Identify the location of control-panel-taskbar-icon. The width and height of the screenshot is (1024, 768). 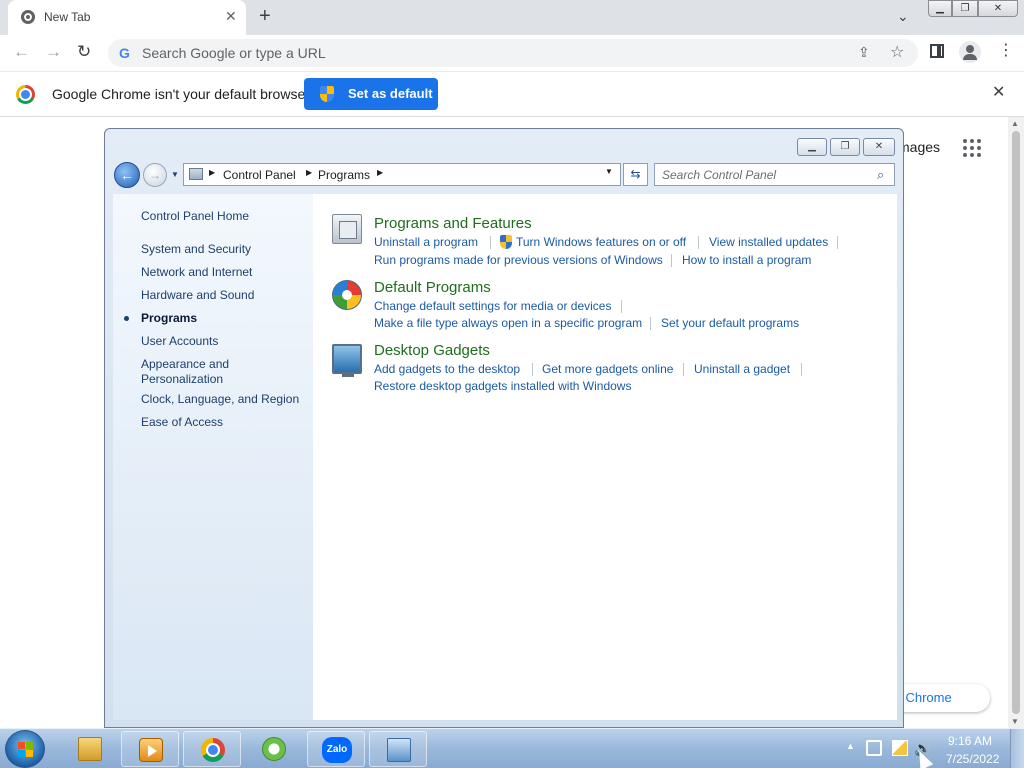
(399, 750).